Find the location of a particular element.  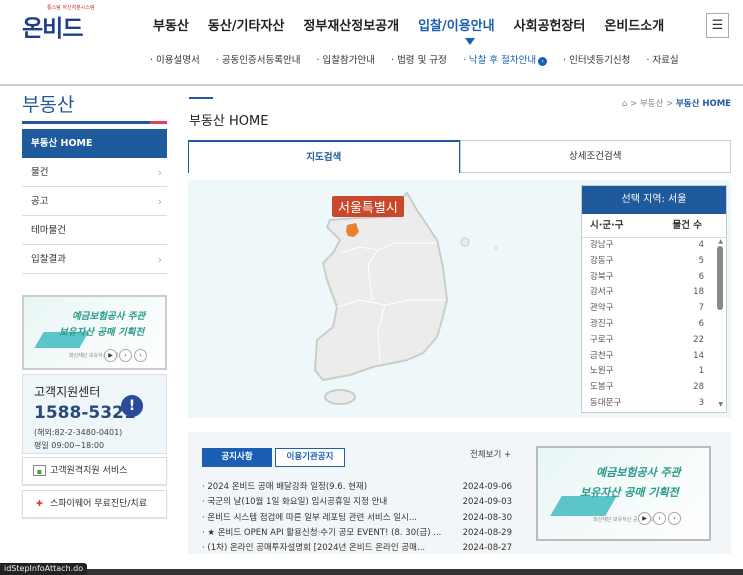

cs-title: 고객지원센터 is located at coordinates (67, 392).